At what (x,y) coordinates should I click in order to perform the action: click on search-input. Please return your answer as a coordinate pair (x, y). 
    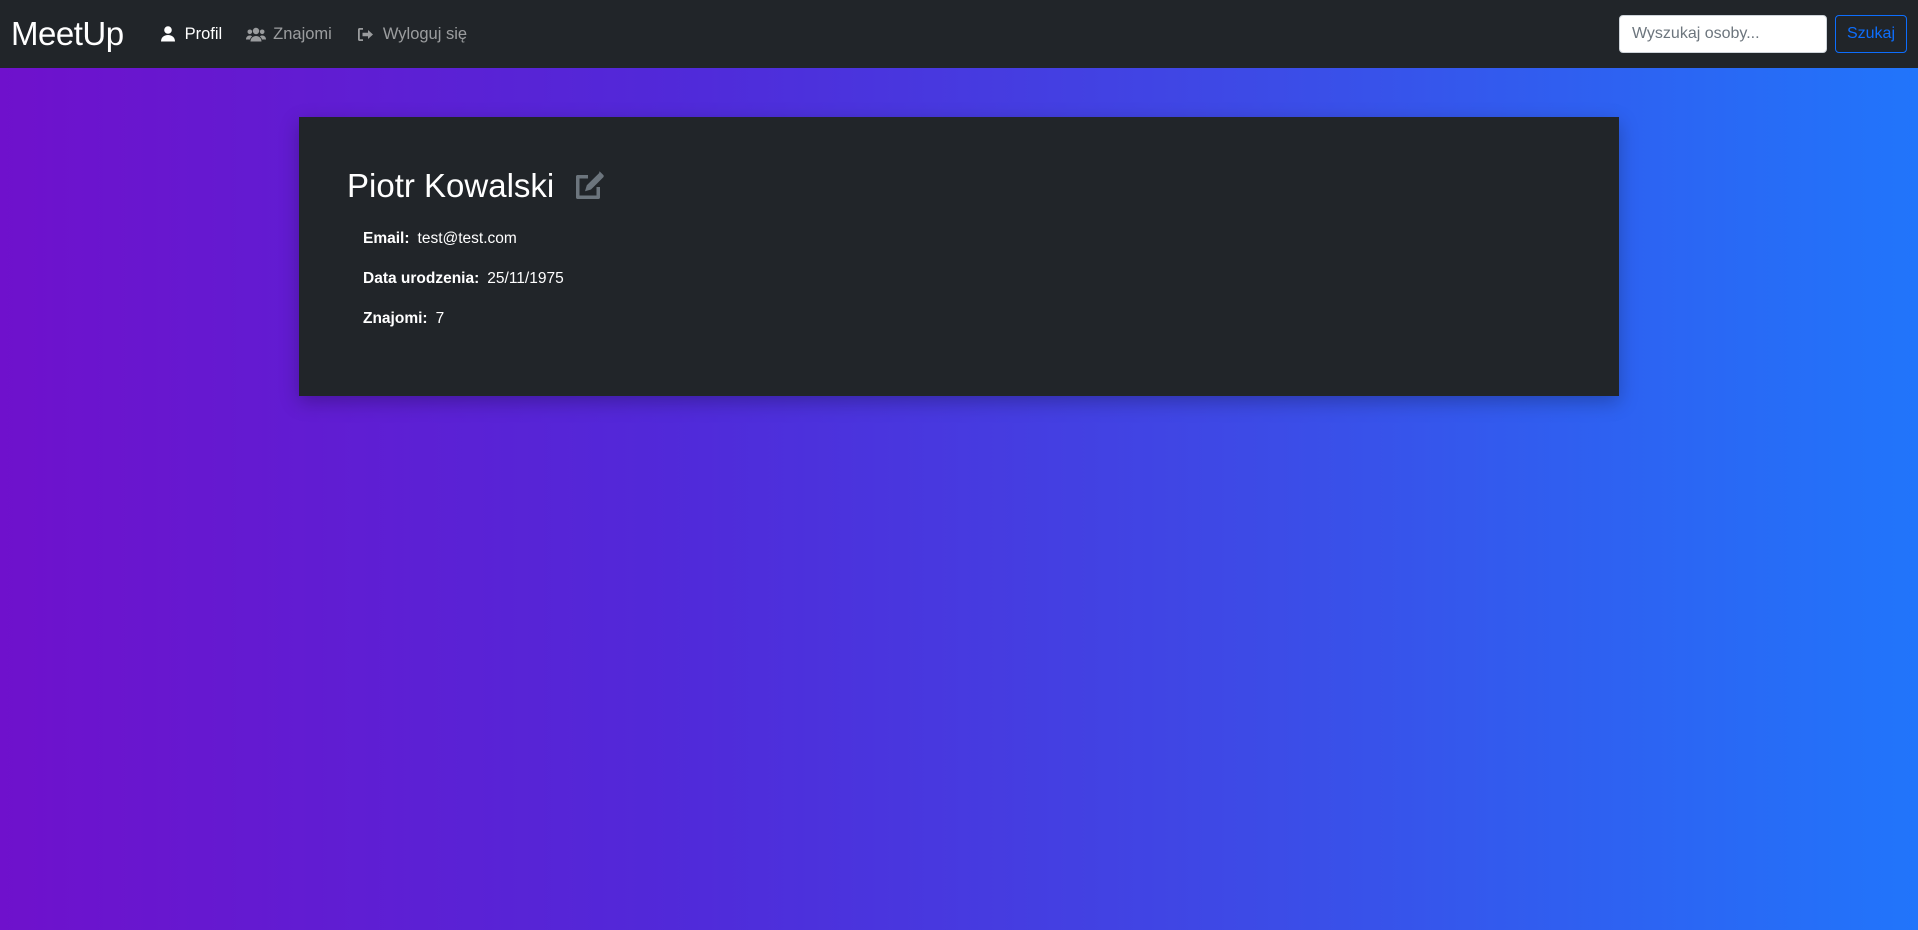
    Looking at the image, I should click on (1722, 34).